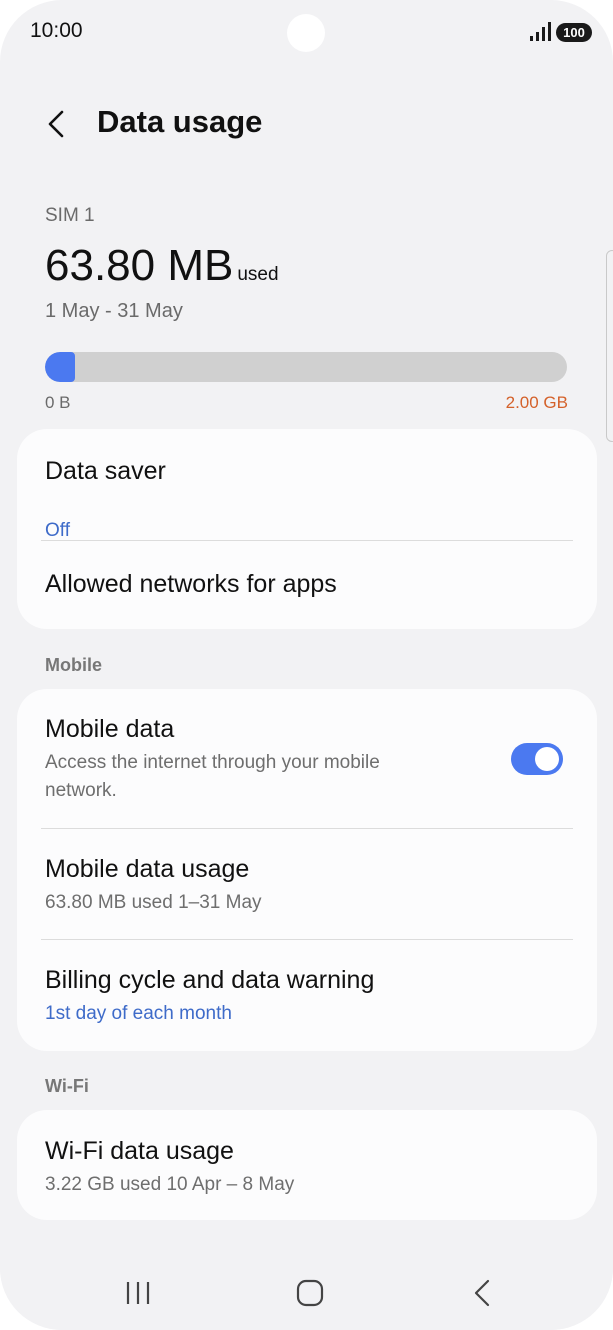  I want to click on wifi-data-usage-subtitle: 3.22 GB used 10 Apr – 8 May, so click(170, 1184).